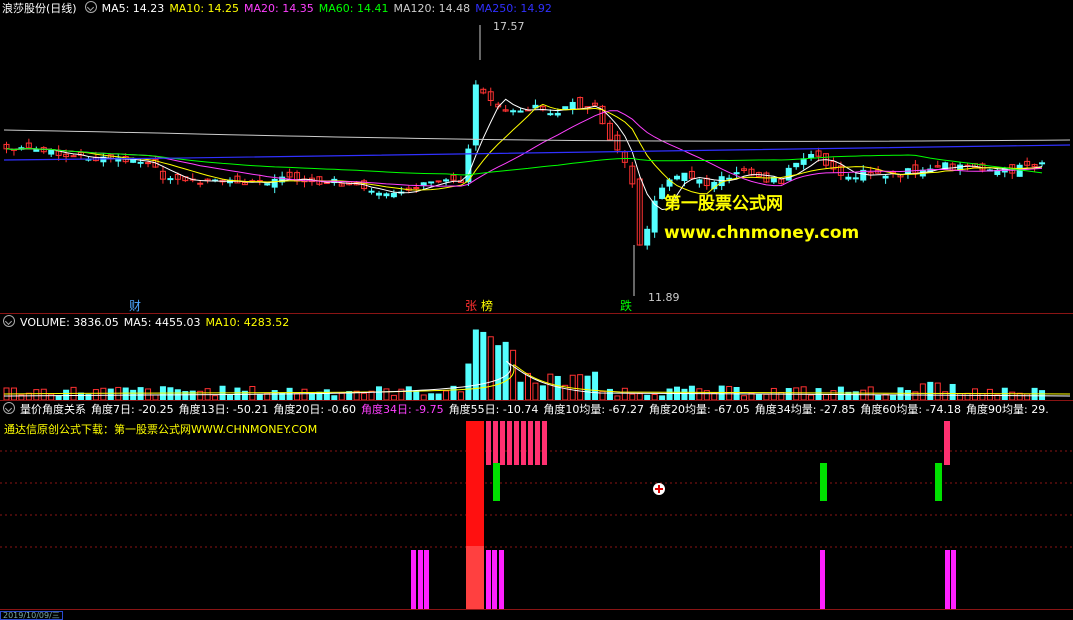  What do you see at coordinates (132, 409) in the screenshot?
I see `indicator-value: 角度7日: -20.25` at bounding box center [132, 409].